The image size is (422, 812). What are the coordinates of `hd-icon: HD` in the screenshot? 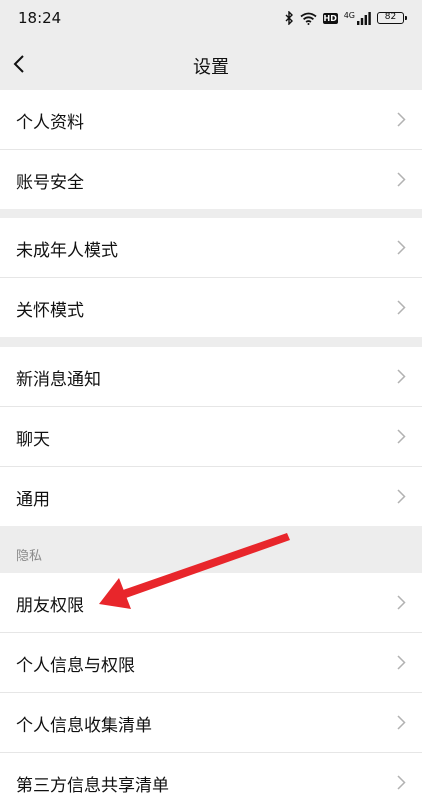 It's located at (330, 18).